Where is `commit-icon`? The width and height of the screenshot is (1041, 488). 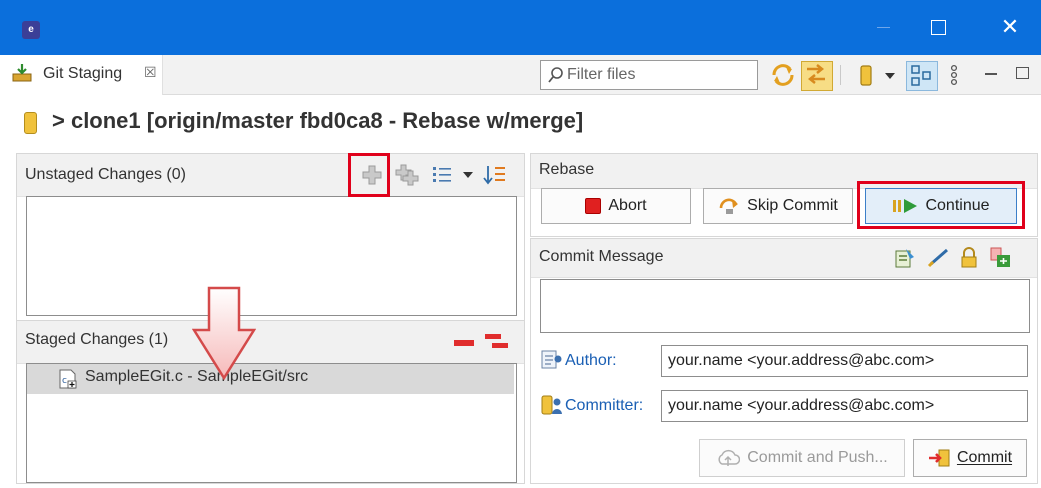
commit-icon is located at coordinates (939, 458).